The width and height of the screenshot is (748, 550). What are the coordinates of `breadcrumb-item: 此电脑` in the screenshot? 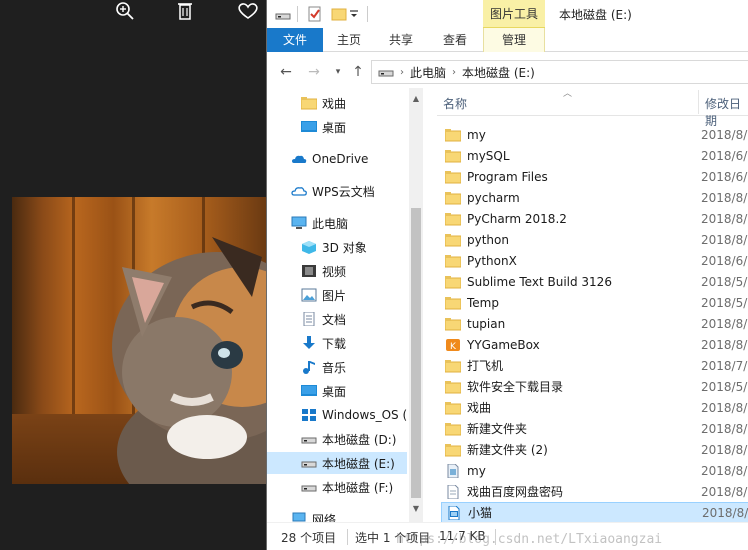 It's located at (428, 72).